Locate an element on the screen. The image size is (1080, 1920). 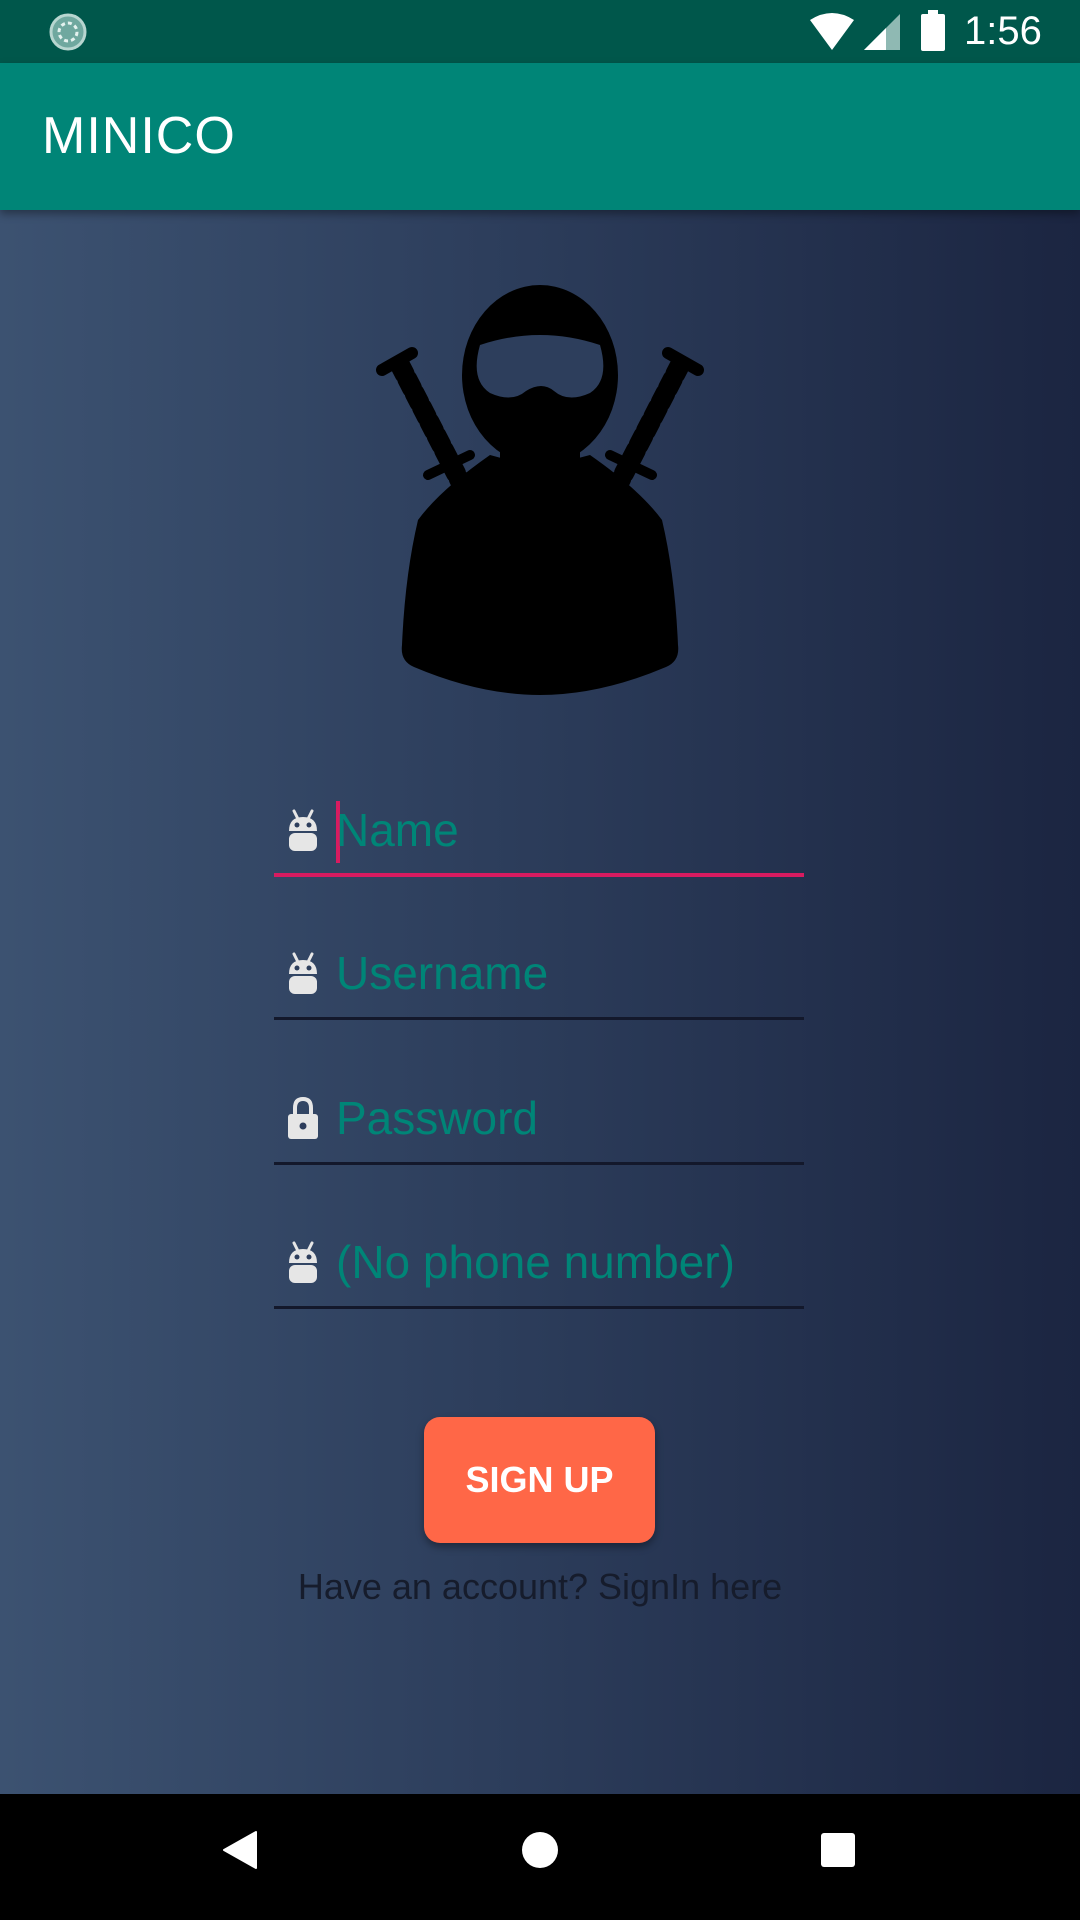
password-input is located at coordinates (566, 1118).